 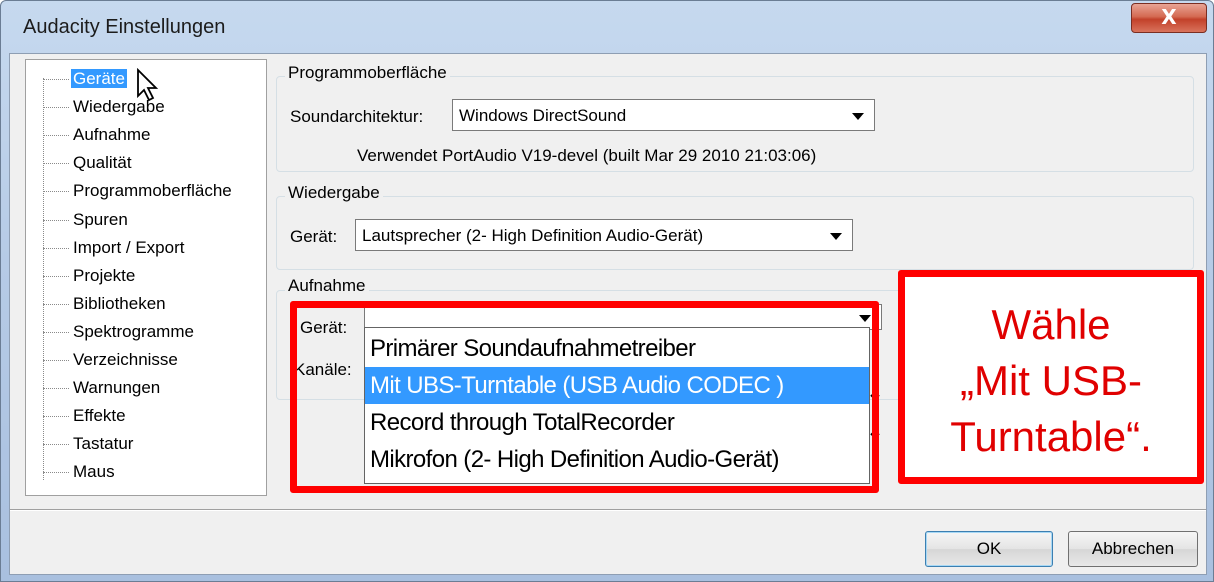 I want to click on host-select: Windows DirectSound, so click(x=663, y=115).